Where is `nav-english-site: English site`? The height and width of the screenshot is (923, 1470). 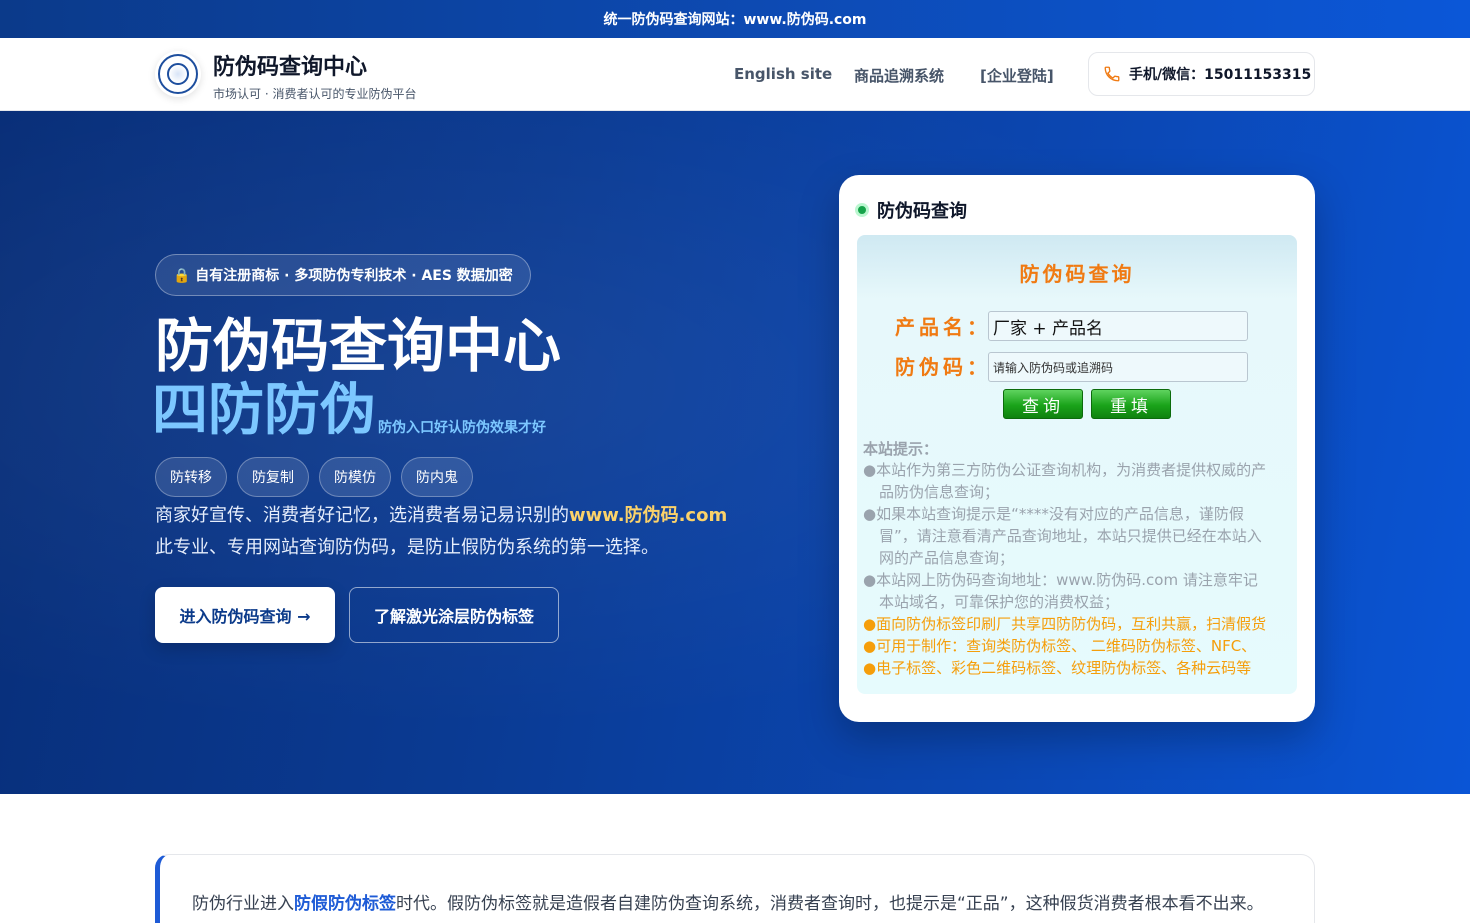
nav-english-site: English site is located at coordinates (783, 74).